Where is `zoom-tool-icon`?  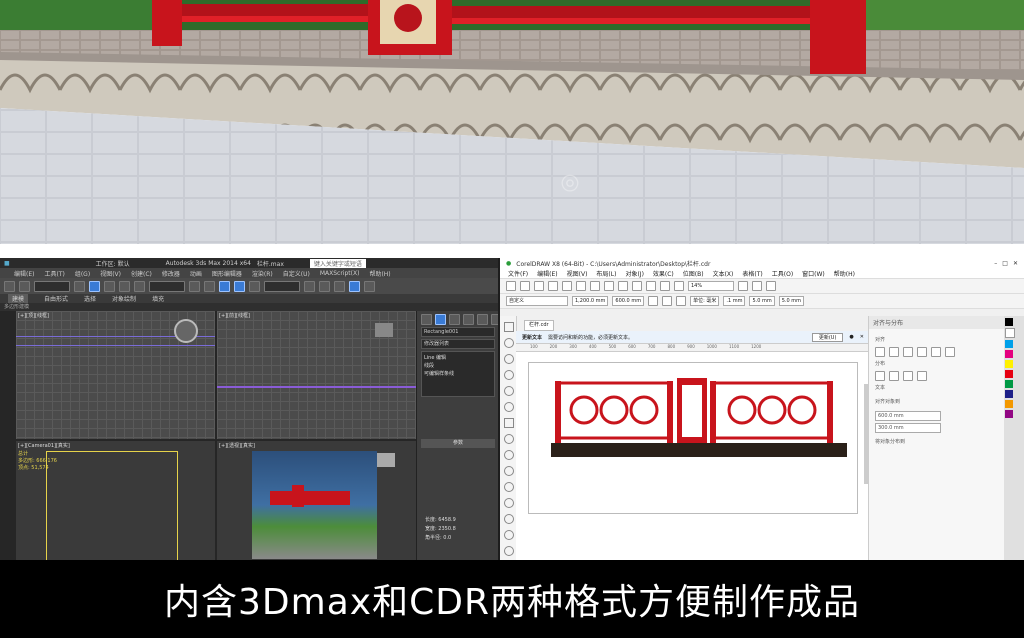 zoom-tool-icon is located at coordinates (509, 375).